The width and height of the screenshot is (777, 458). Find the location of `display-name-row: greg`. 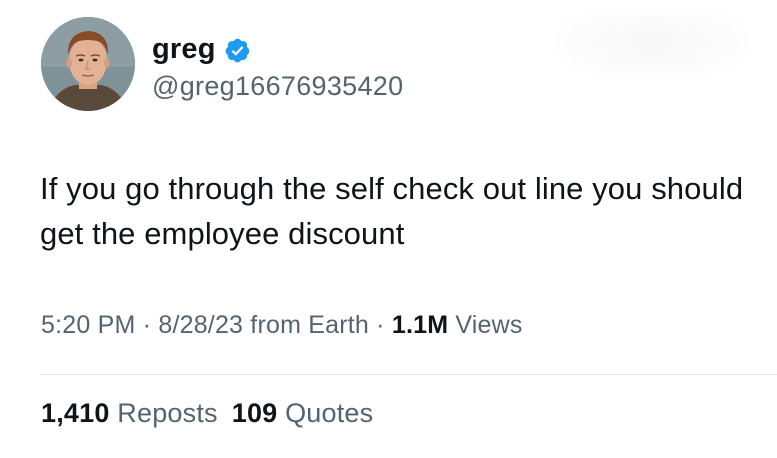

display-name-row: greg is located at coordinates (277, 50).